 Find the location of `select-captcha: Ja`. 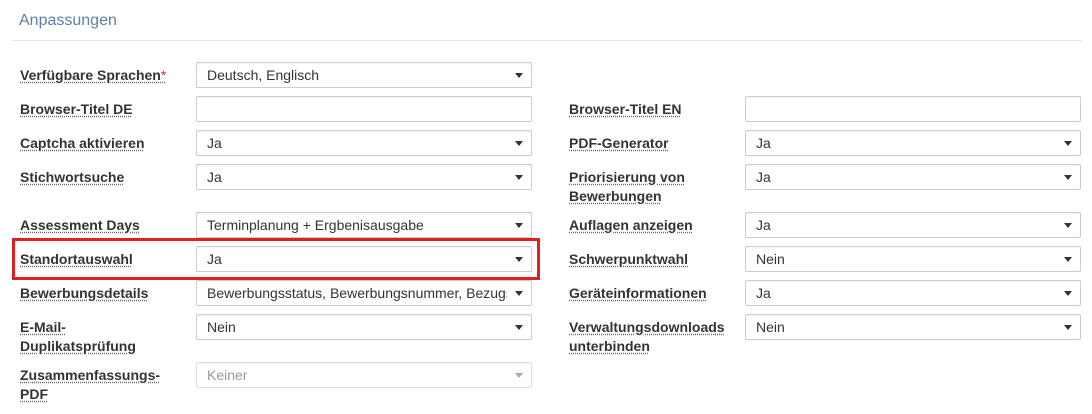

select-captcha: Ja is located at coordinates (364, 143).